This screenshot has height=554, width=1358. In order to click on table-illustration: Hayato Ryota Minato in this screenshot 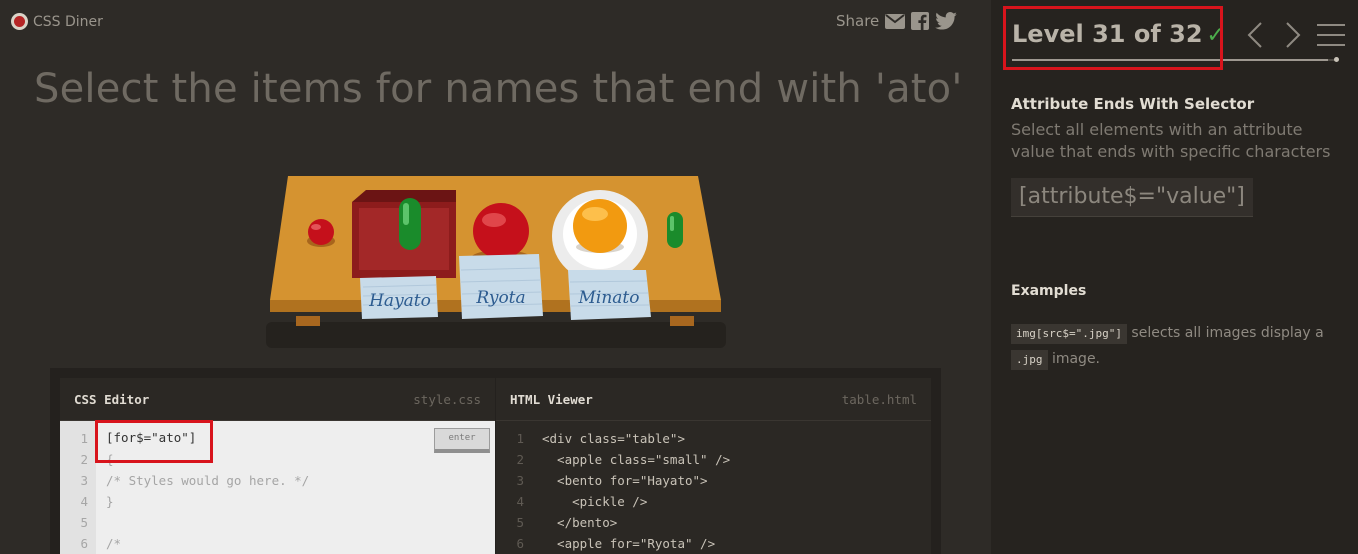, I will do `click(495, 248)`.